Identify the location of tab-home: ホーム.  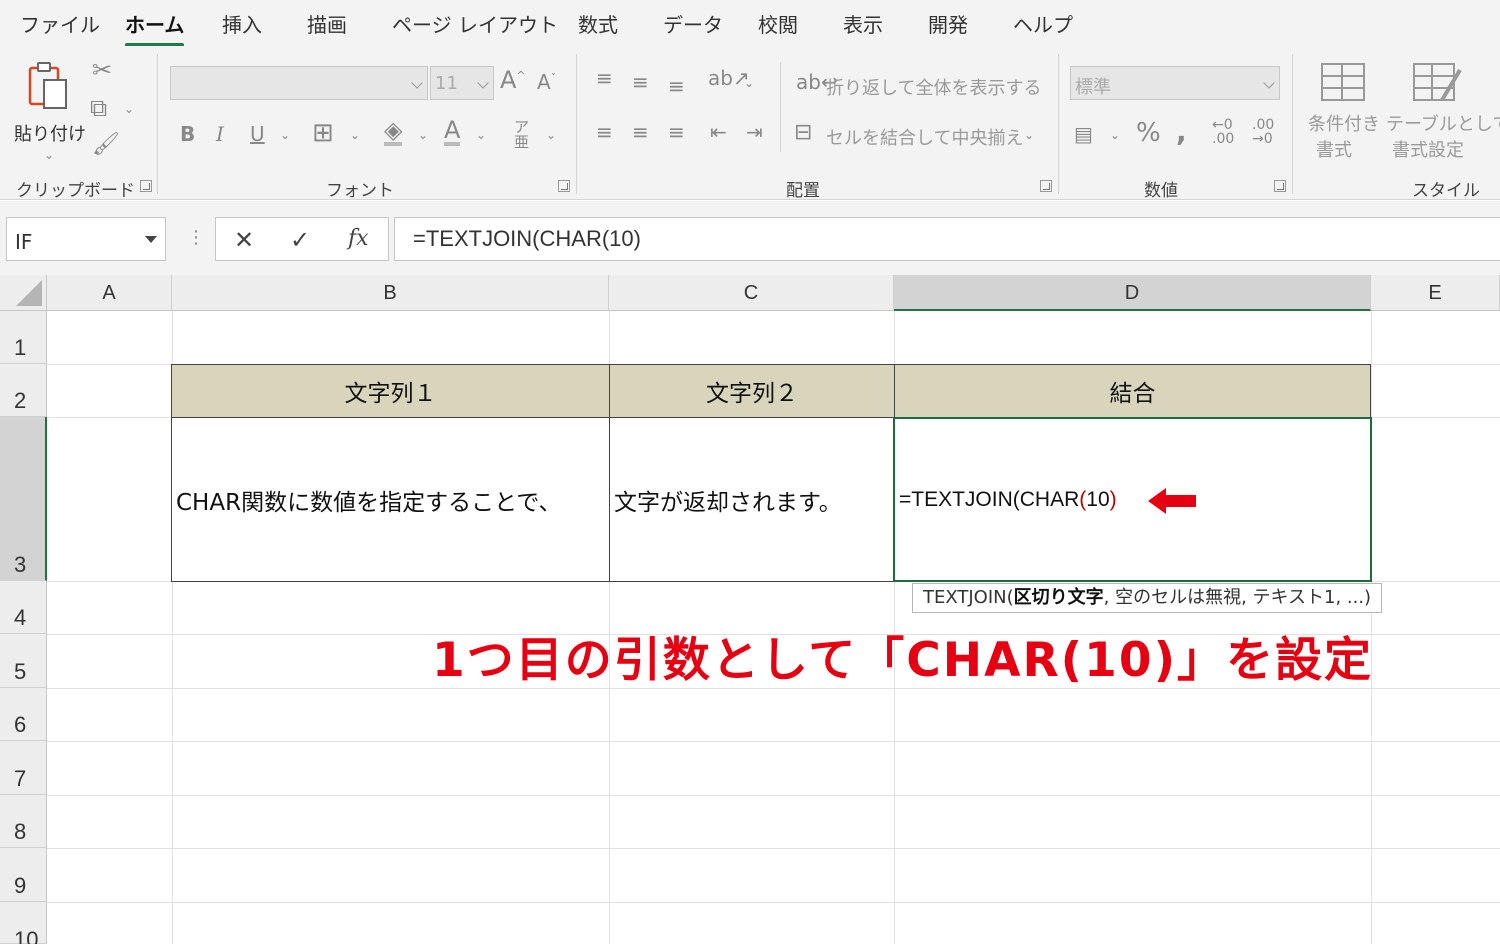
(155, 28).